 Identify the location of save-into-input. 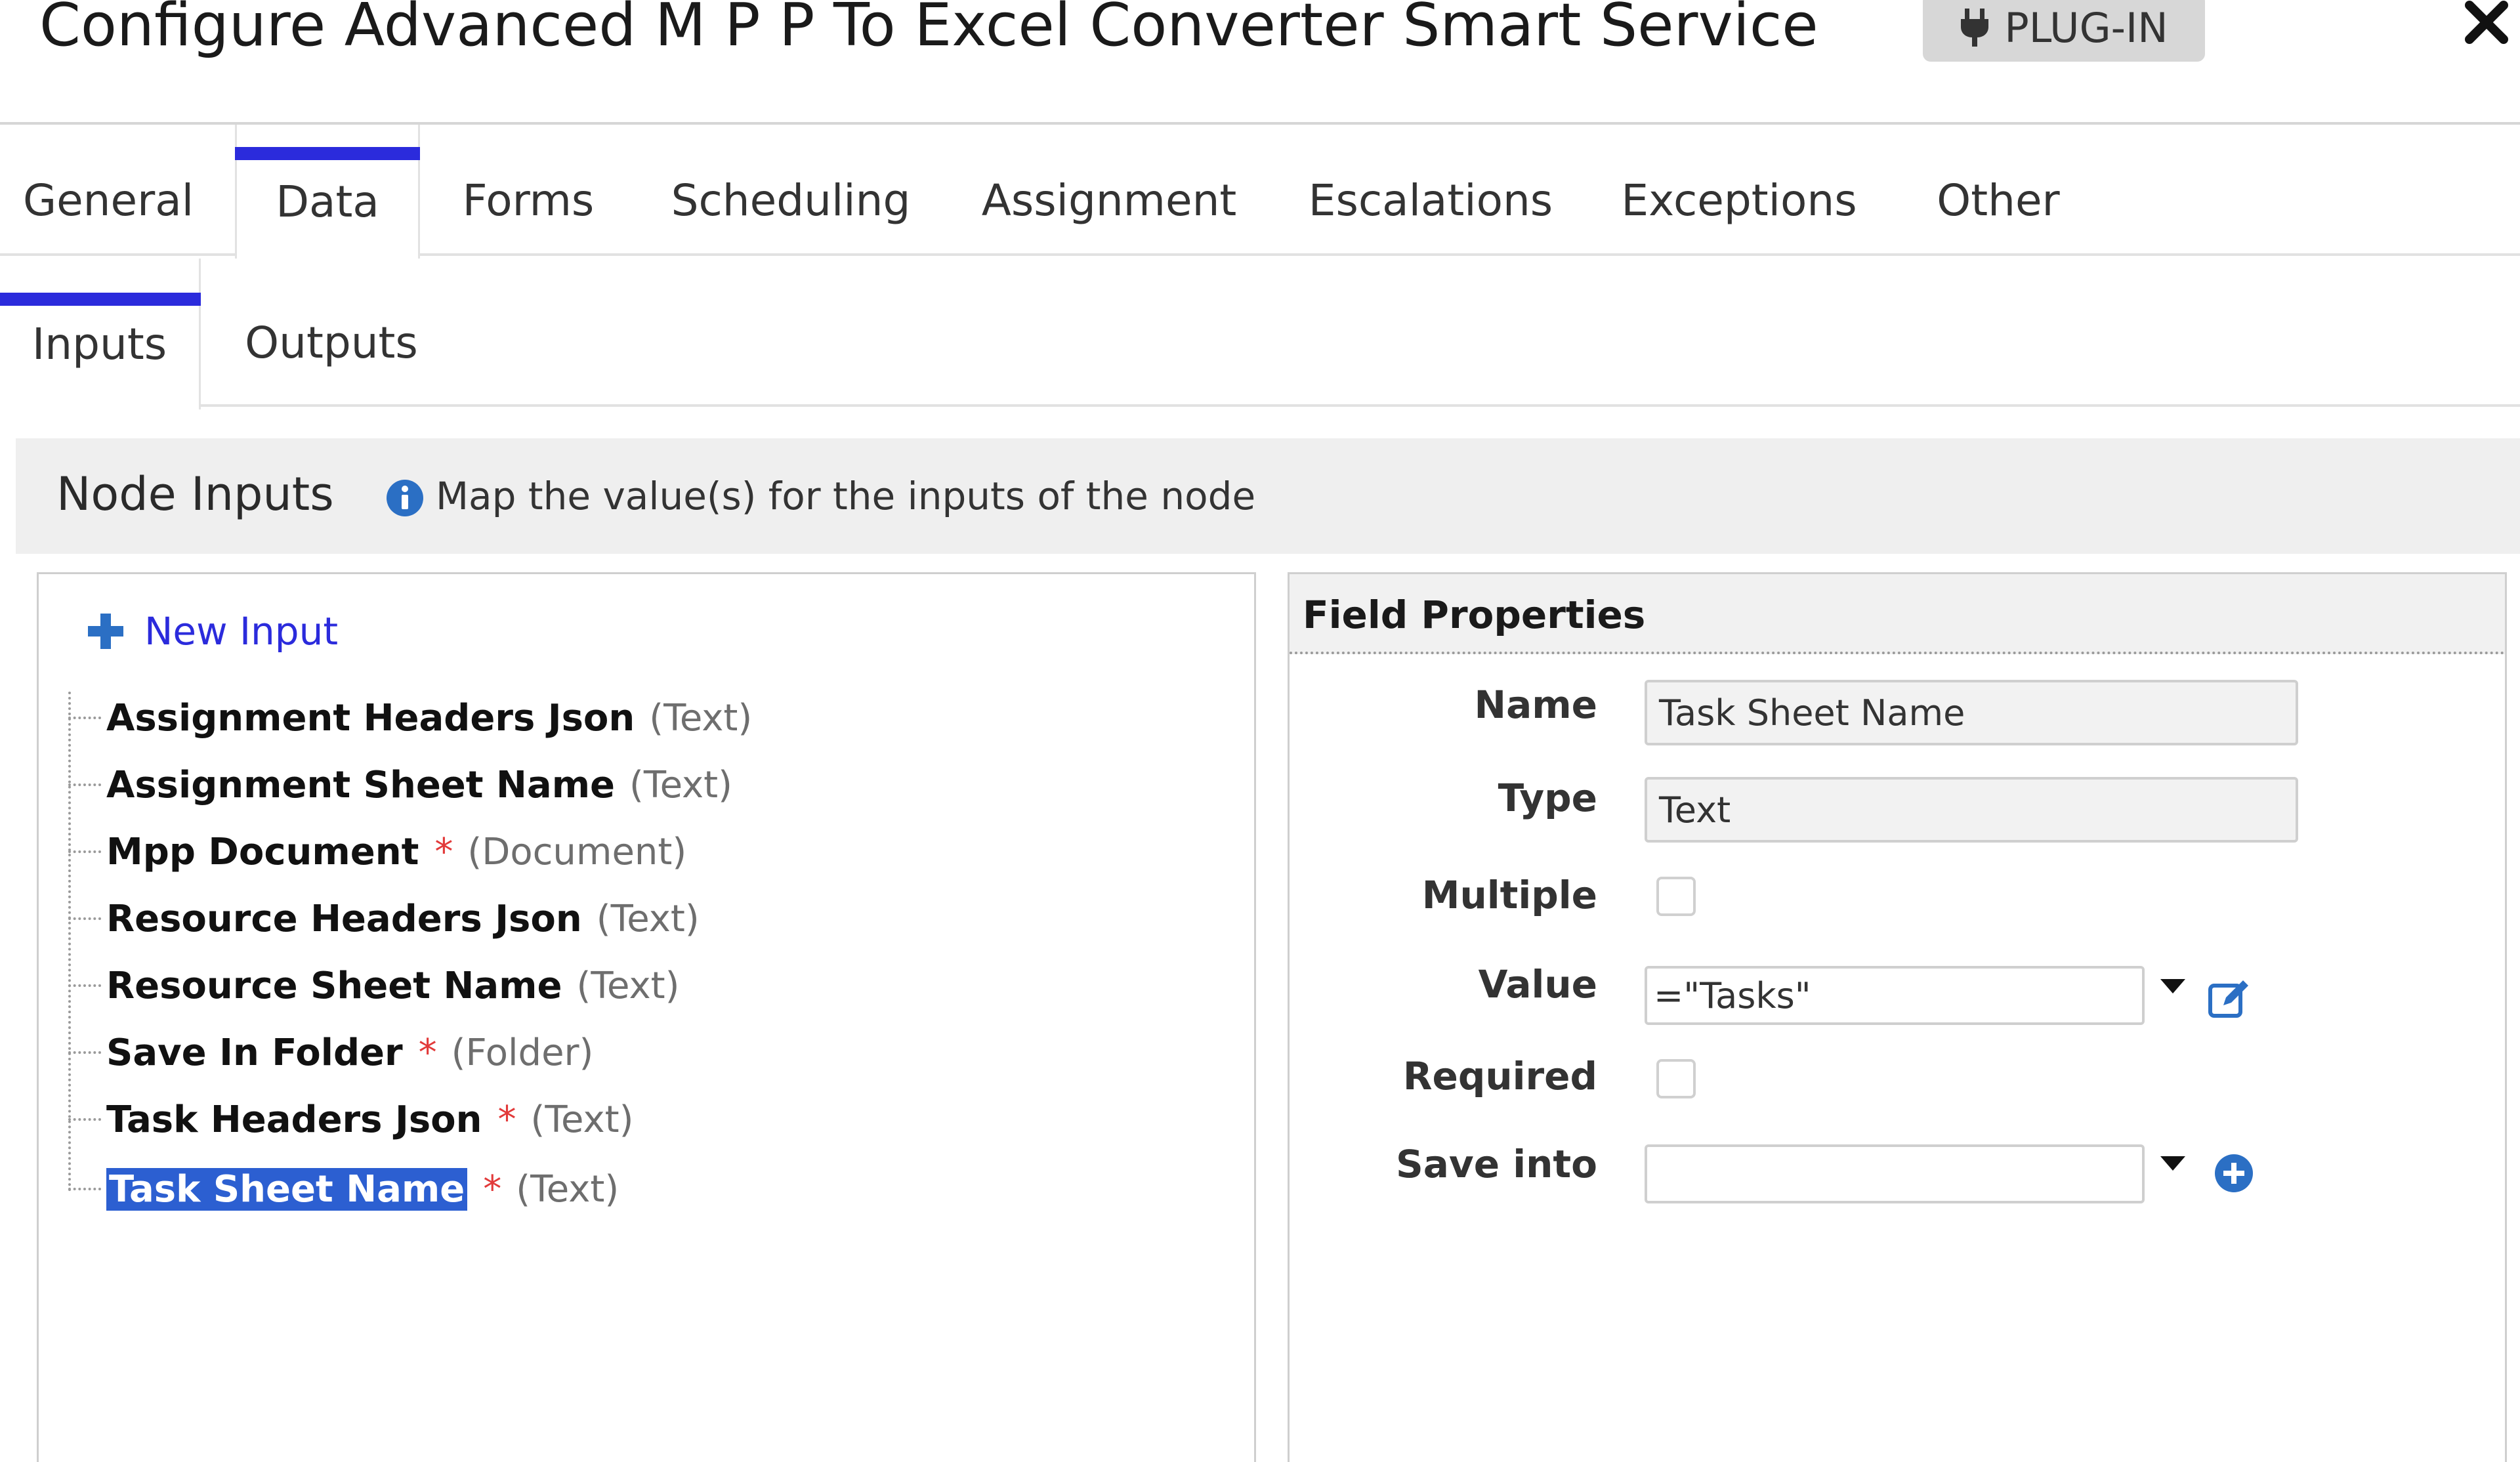
(1895, 1173).